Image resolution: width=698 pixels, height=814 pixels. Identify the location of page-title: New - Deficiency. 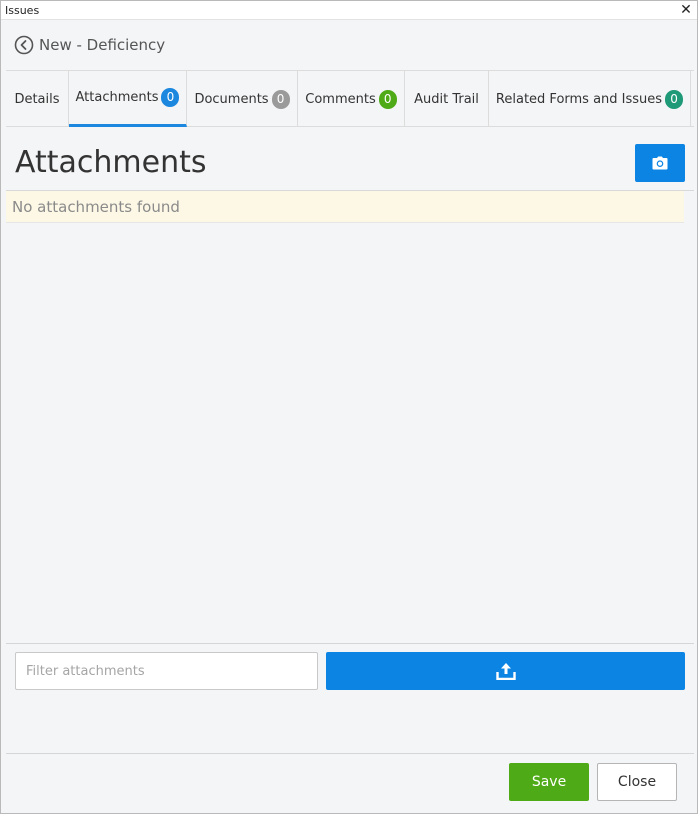
(102, 45).